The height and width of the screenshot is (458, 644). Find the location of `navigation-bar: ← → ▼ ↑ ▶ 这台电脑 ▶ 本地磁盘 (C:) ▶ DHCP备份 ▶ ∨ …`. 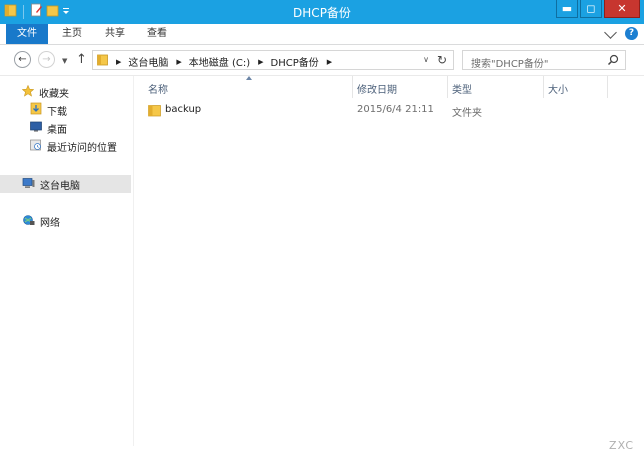

navigation-bar: ← → ▼ ↑ ▶ 这台电脑 ▶ 本地磁盘 (C:) ▶ DHCP备份 ▶ ∨ … is located at coordinates (322, 60).